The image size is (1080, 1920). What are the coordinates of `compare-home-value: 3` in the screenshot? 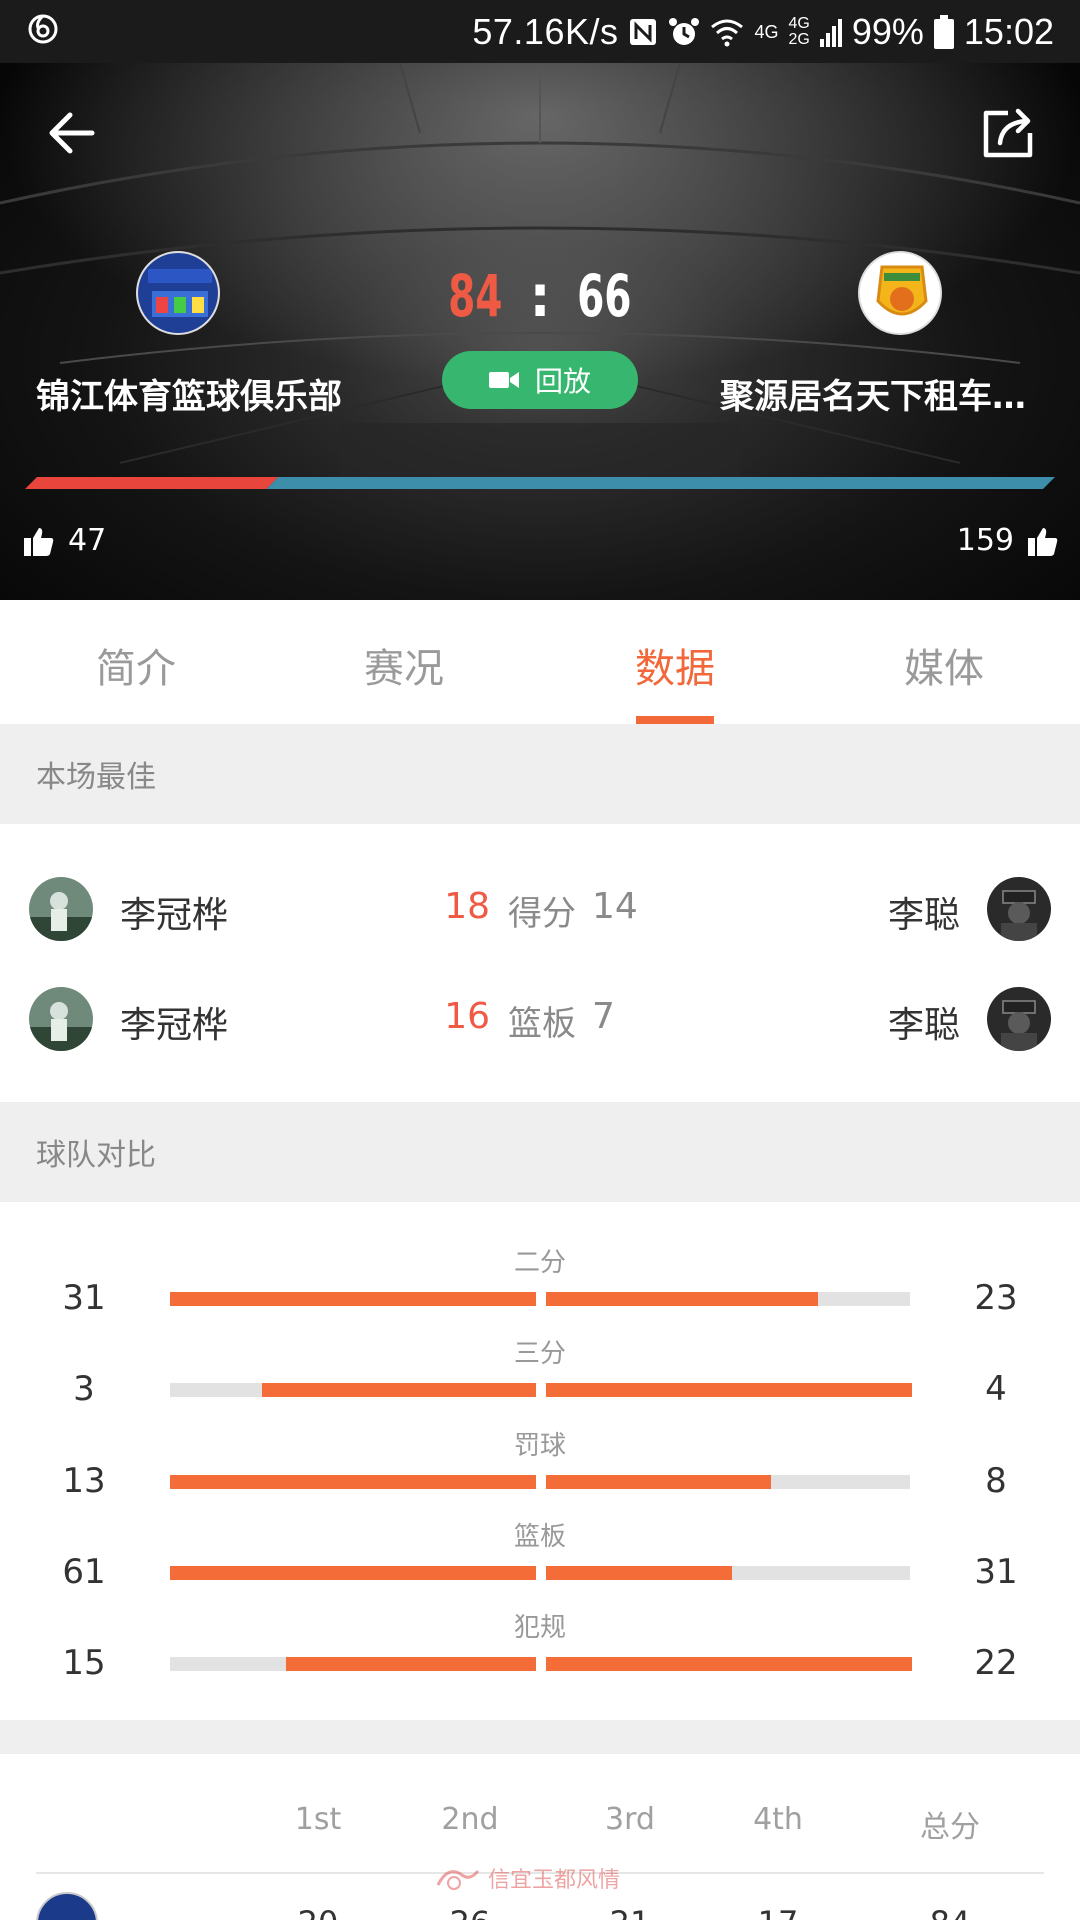 It's located at (84, 1389).